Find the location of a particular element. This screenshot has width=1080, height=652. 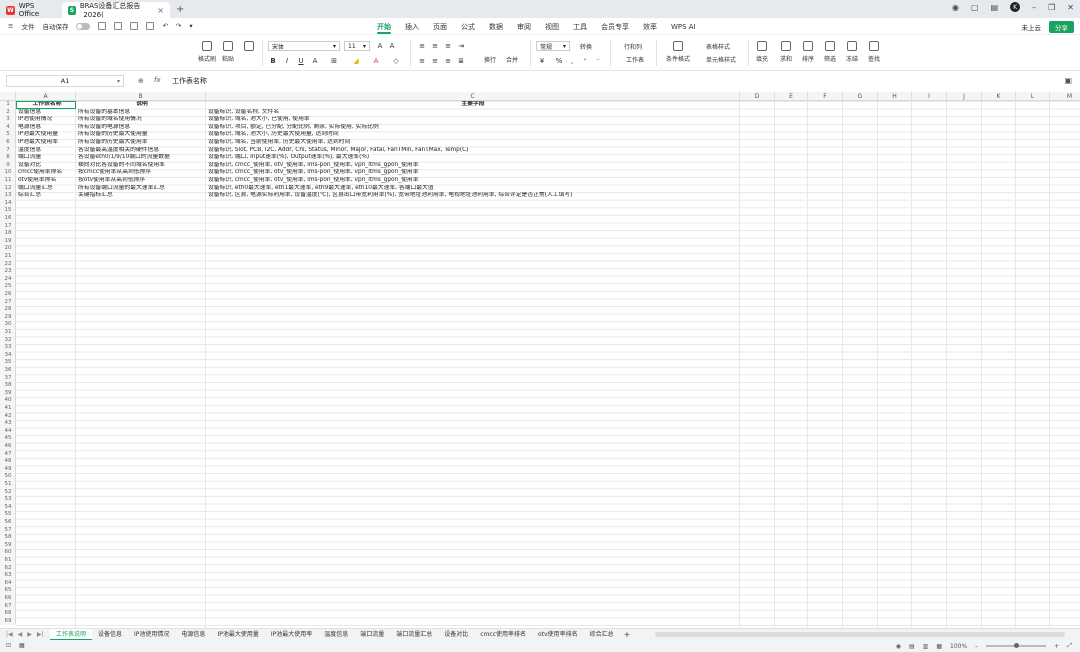

page-break-icon: ▦ is located at coordinates (939, 646).